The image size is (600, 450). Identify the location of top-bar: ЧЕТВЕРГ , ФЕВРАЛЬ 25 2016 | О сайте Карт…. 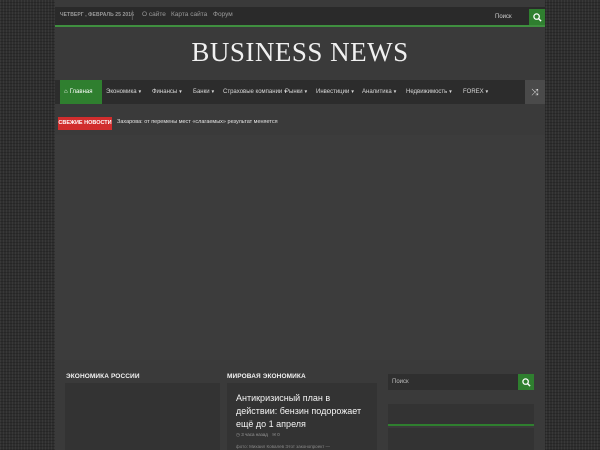
(300, 17).